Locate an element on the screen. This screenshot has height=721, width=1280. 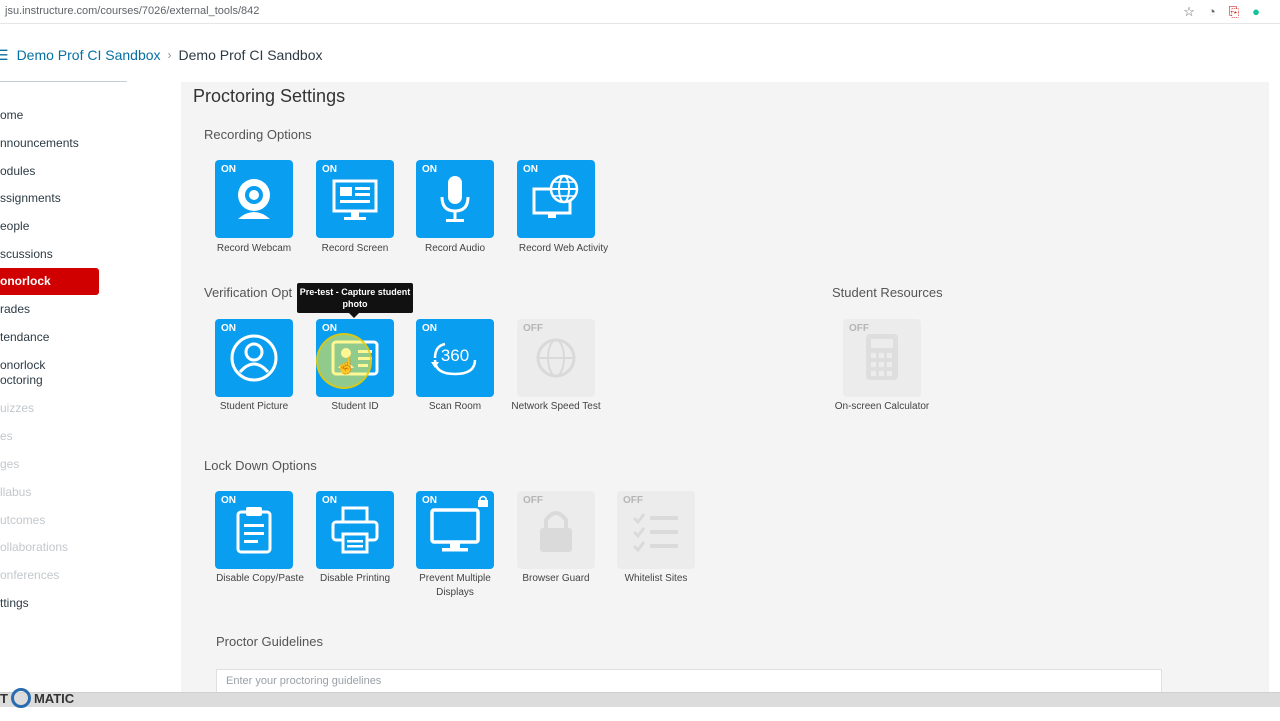
section-recording-options: Recording Options is located at coordinates (258, 134).